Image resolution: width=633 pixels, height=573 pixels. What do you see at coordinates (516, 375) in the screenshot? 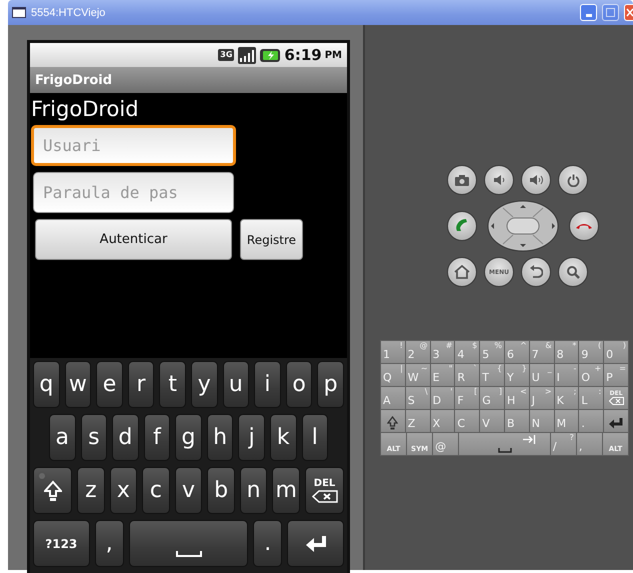
I see `keyboard-key: Y }` at bounding box center [516, 375].